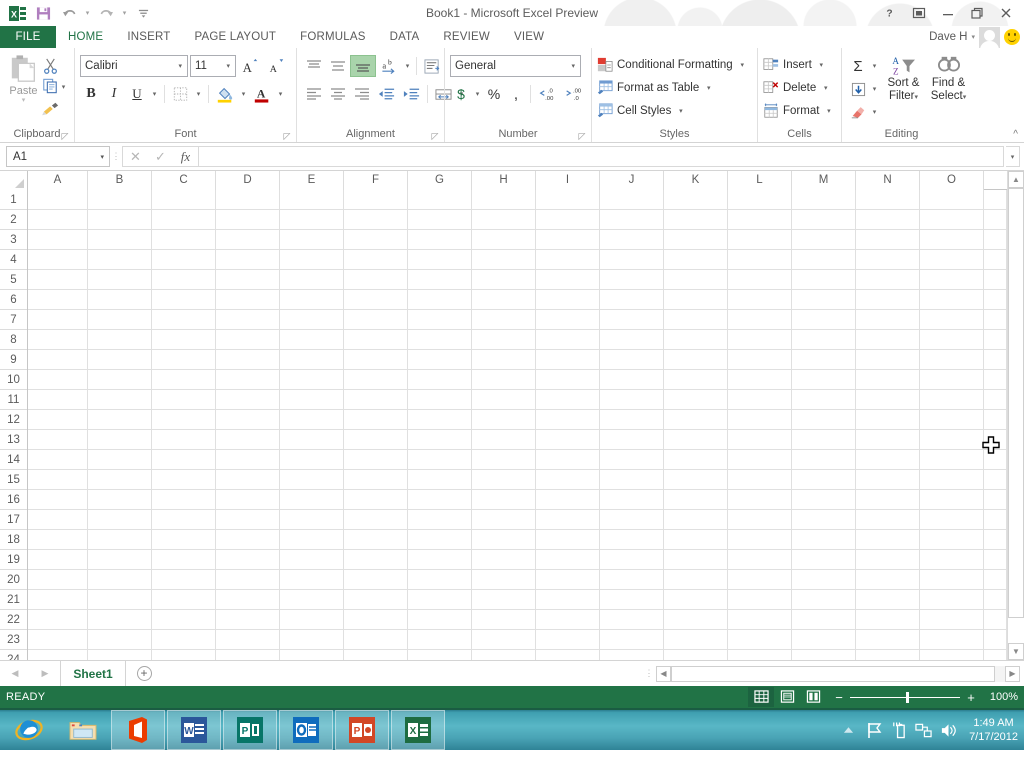  Describe the element at coordinates (632, 400) in the screenshot. I see `cell-J11` at that location.